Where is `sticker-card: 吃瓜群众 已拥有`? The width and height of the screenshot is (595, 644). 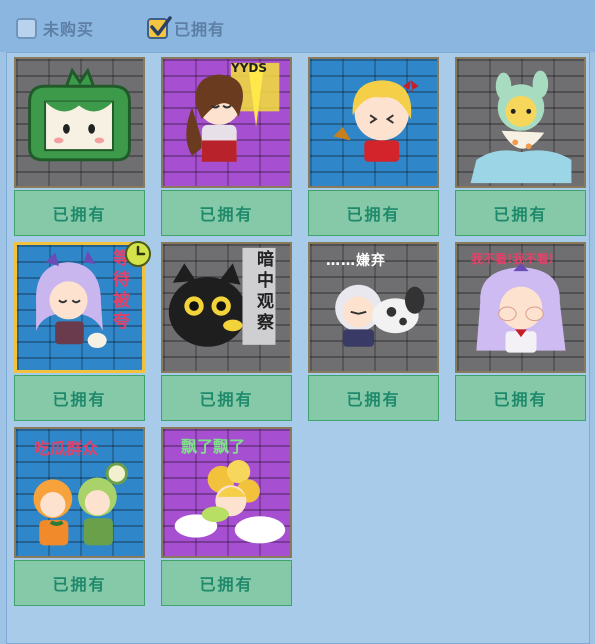
sticker-card: 吃瓜群众 已拥有 is located at coordinates (79, 516).